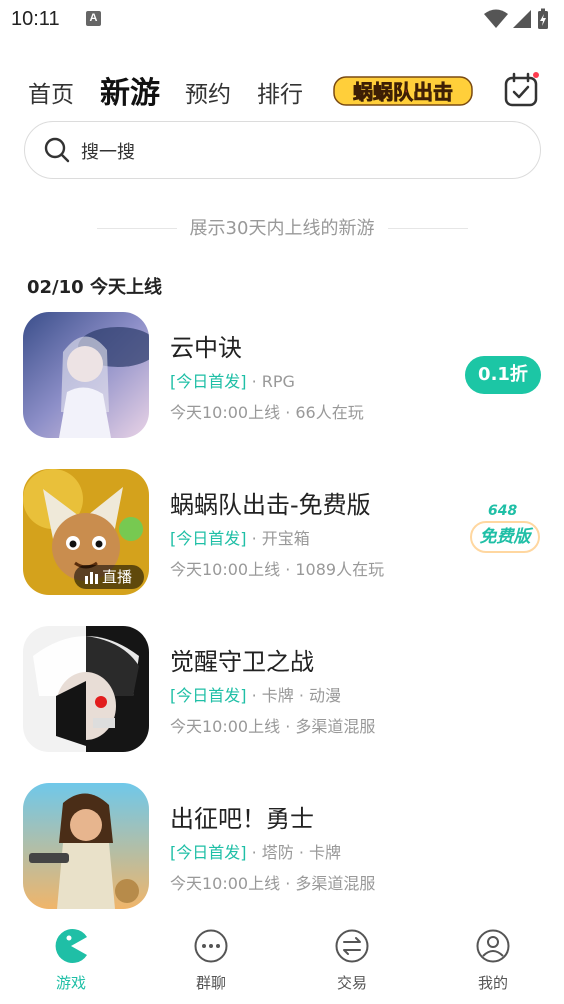 Image resolution: width=564 pixels, height=1004 pixels. Describe the element at coordinates (503, 375) in the screenshot. I see `discount-badge: 0.1折` at that location.